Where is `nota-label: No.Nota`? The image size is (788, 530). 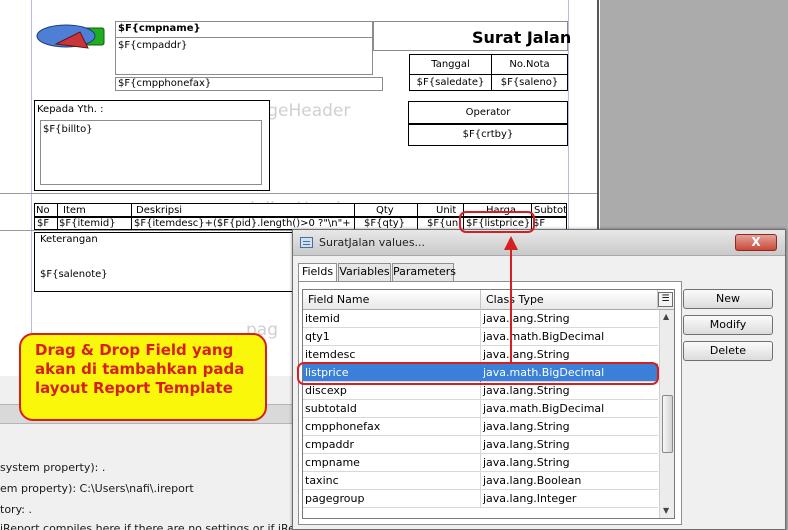 nota-label: No.Nota is located at coordinates (529, 64).